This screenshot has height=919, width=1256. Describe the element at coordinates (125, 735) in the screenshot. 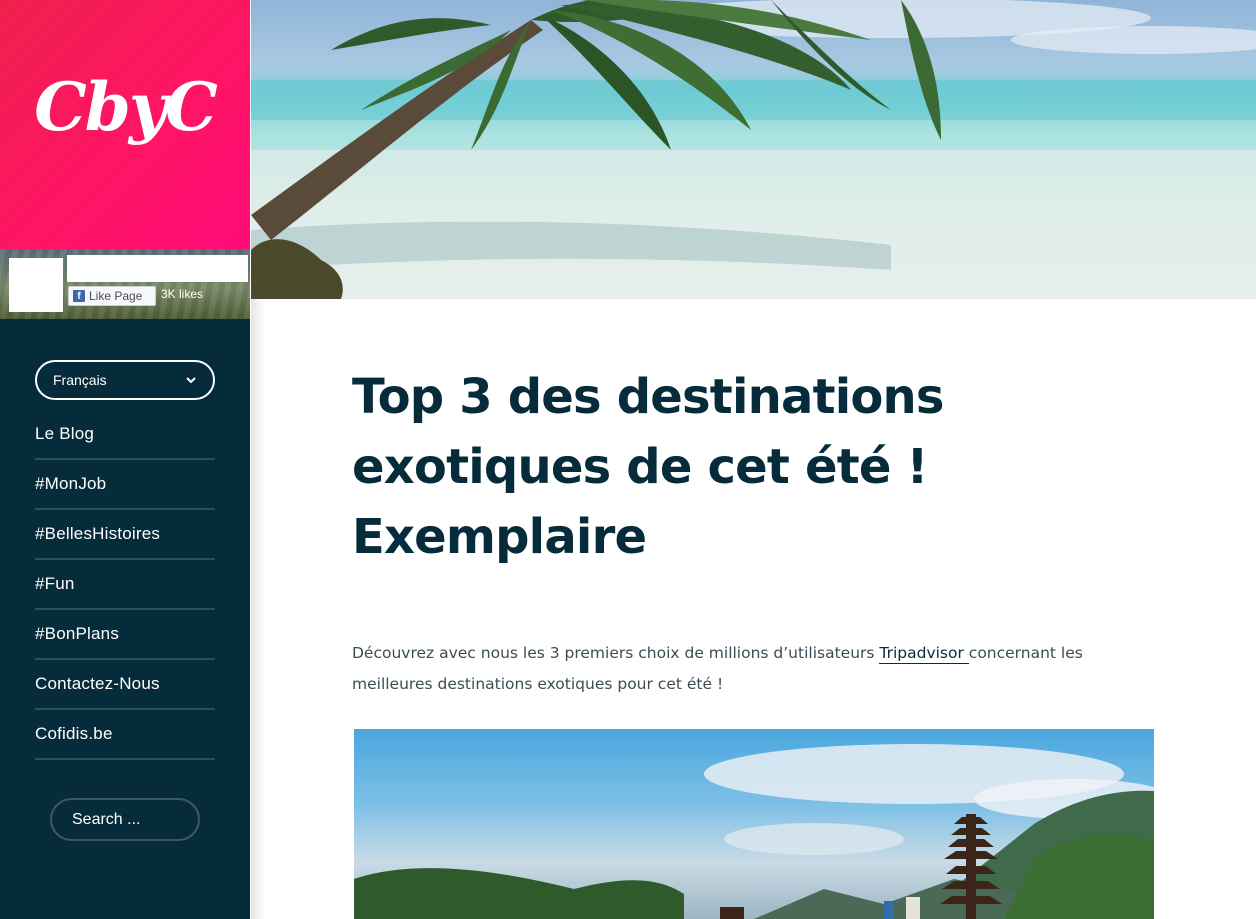

I see `nav-item-cofidis: Cofidis.be` at that location.